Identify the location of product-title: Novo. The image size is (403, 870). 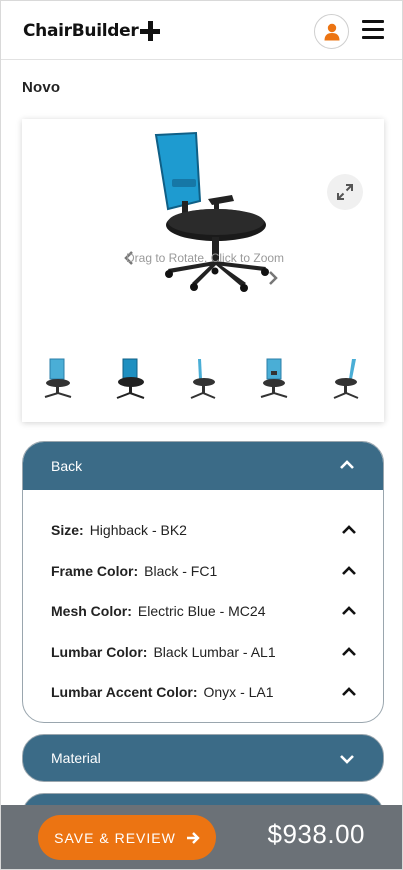
(41, 87).